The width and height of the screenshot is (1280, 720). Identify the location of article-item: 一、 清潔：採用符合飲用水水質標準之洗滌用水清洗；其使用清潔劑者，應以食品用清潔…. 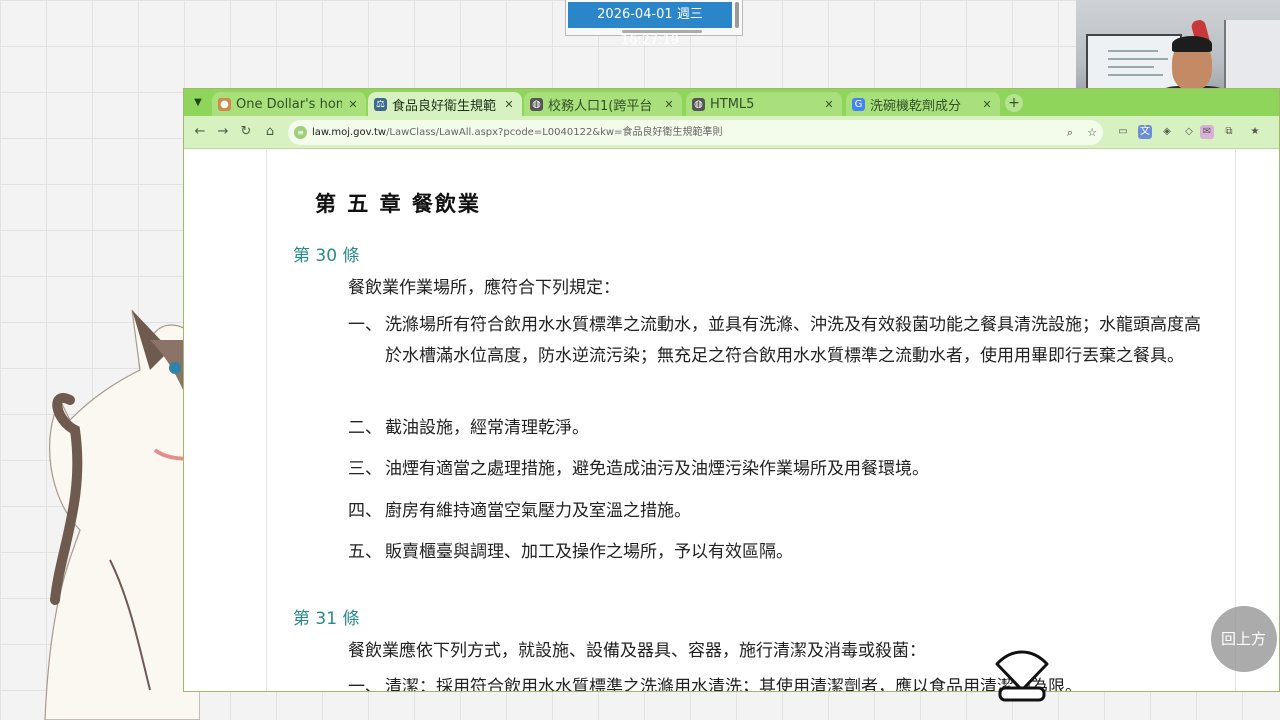
(778, 682).